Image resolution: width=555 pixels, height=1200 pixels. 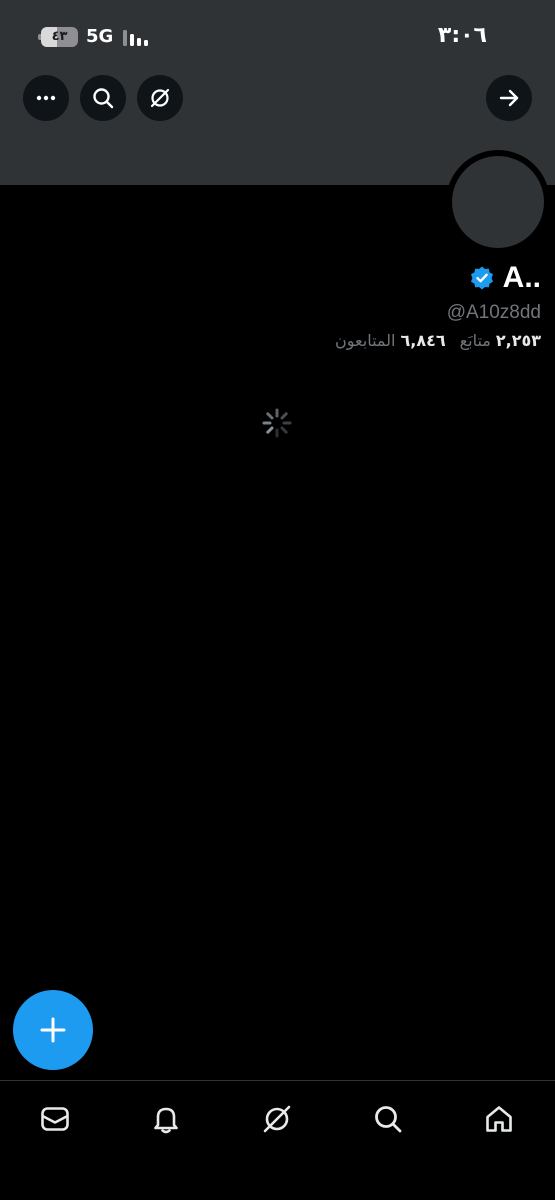 What do you see at coordinates (423, 340) in the screenshot?
I see `followers-count: ٦,٨٤٦` at bounding box center [423, 340].